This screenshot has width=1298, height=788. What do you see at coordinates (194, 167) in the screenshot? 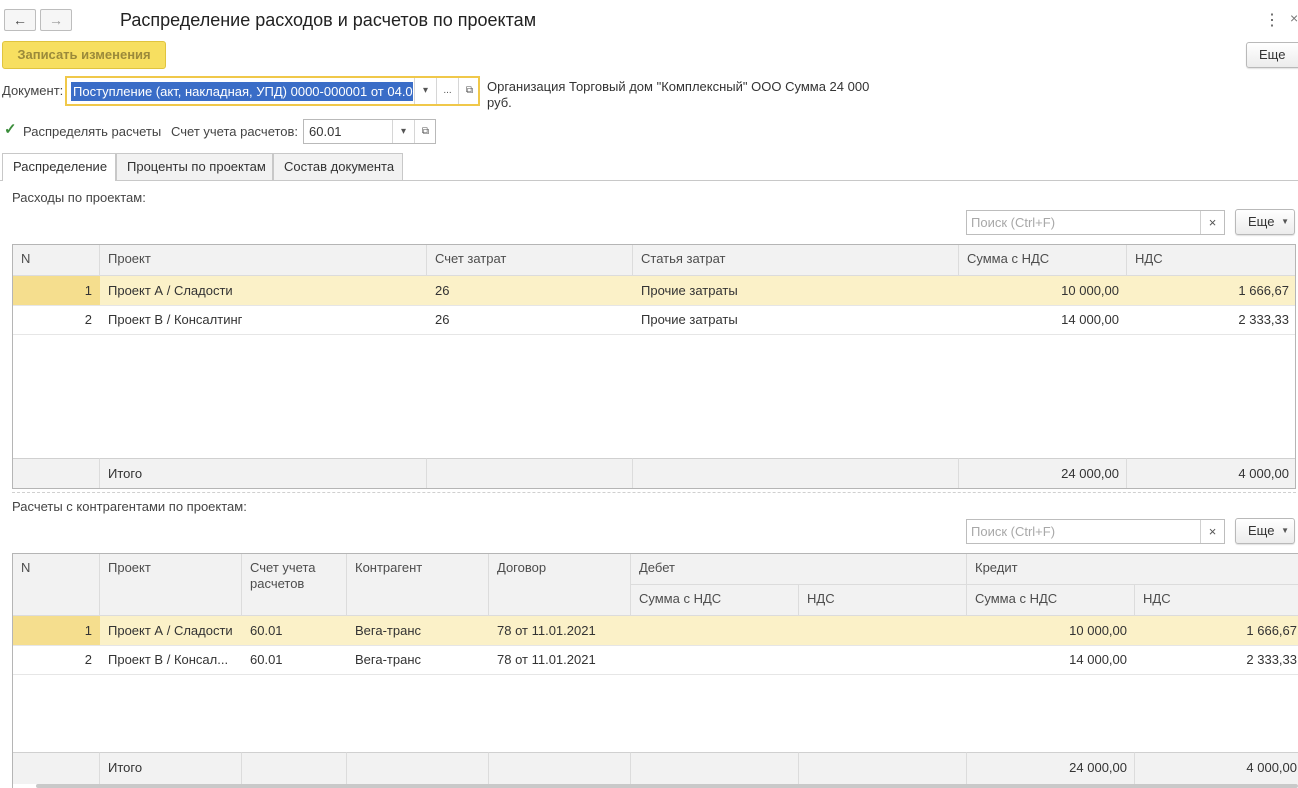
I see `tab-project-percents: Проценты по проектам` at bounding box center [194, 167].